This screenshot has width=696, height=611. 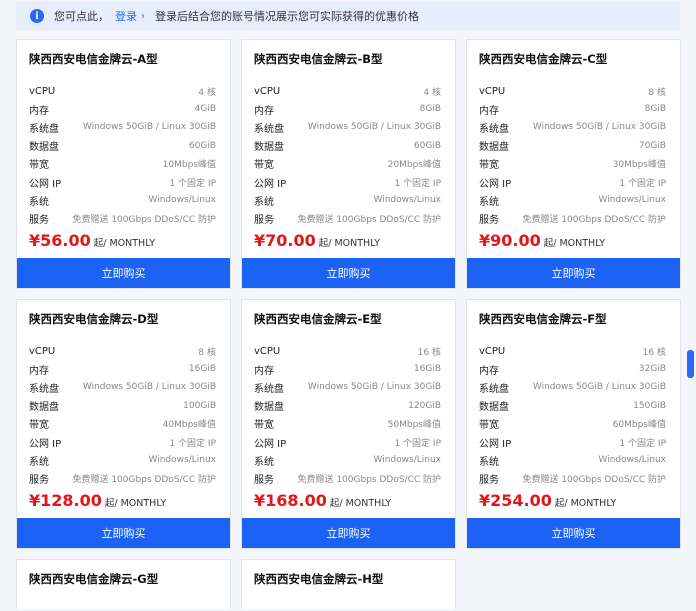 I want to click on spec-row: 带宽 60Mbps峰值, so click(x=572, y=424).